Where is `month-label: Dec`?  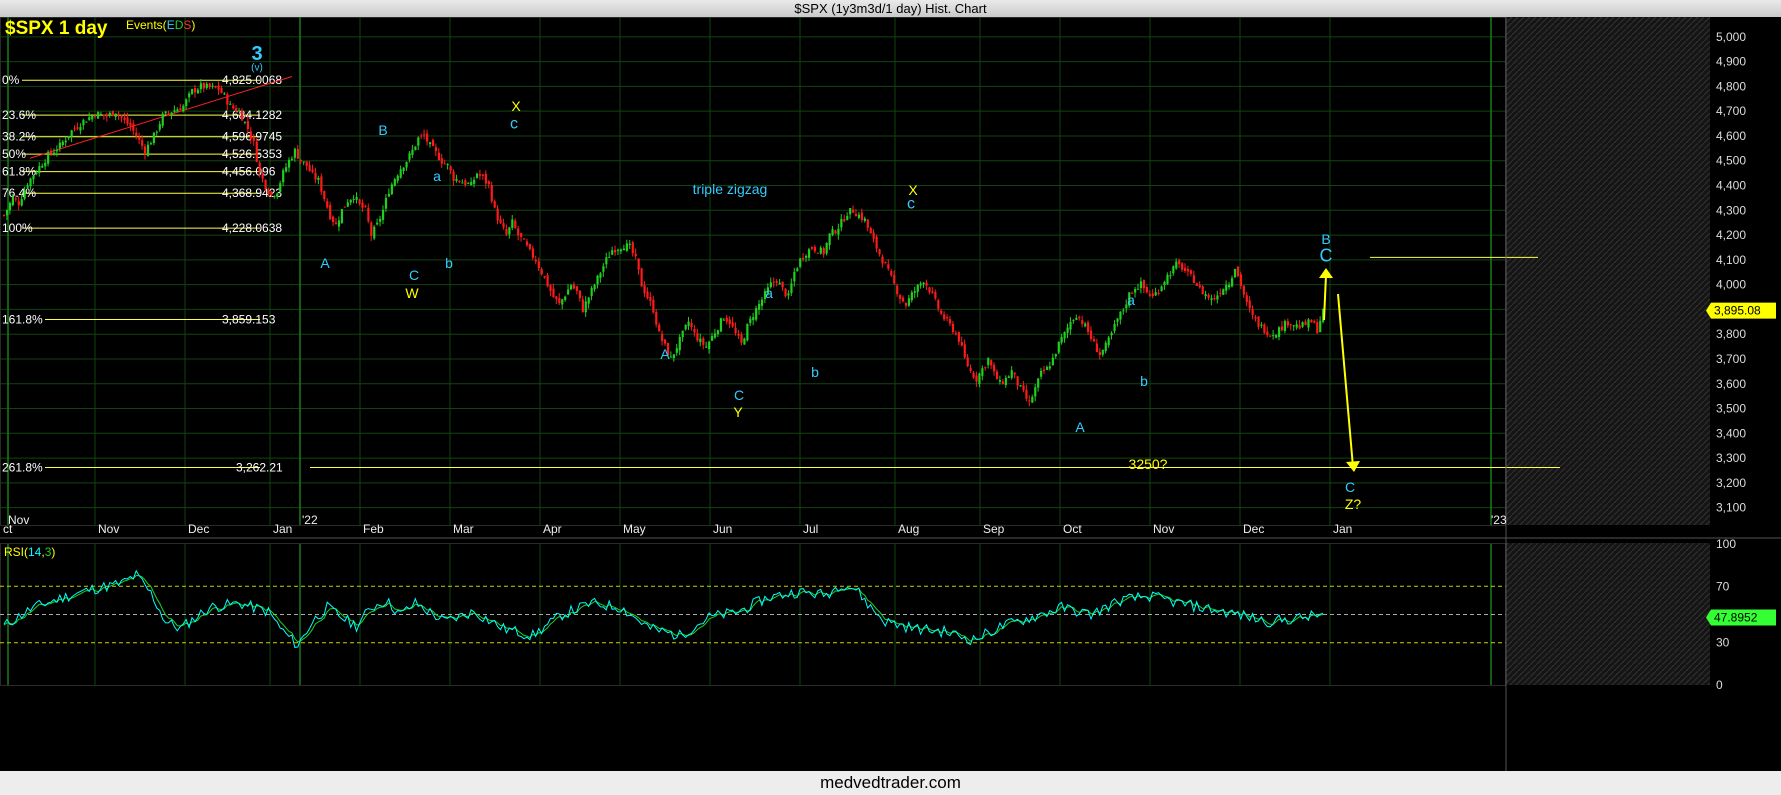 month-label: Dec is located at coordinates (198, 529).